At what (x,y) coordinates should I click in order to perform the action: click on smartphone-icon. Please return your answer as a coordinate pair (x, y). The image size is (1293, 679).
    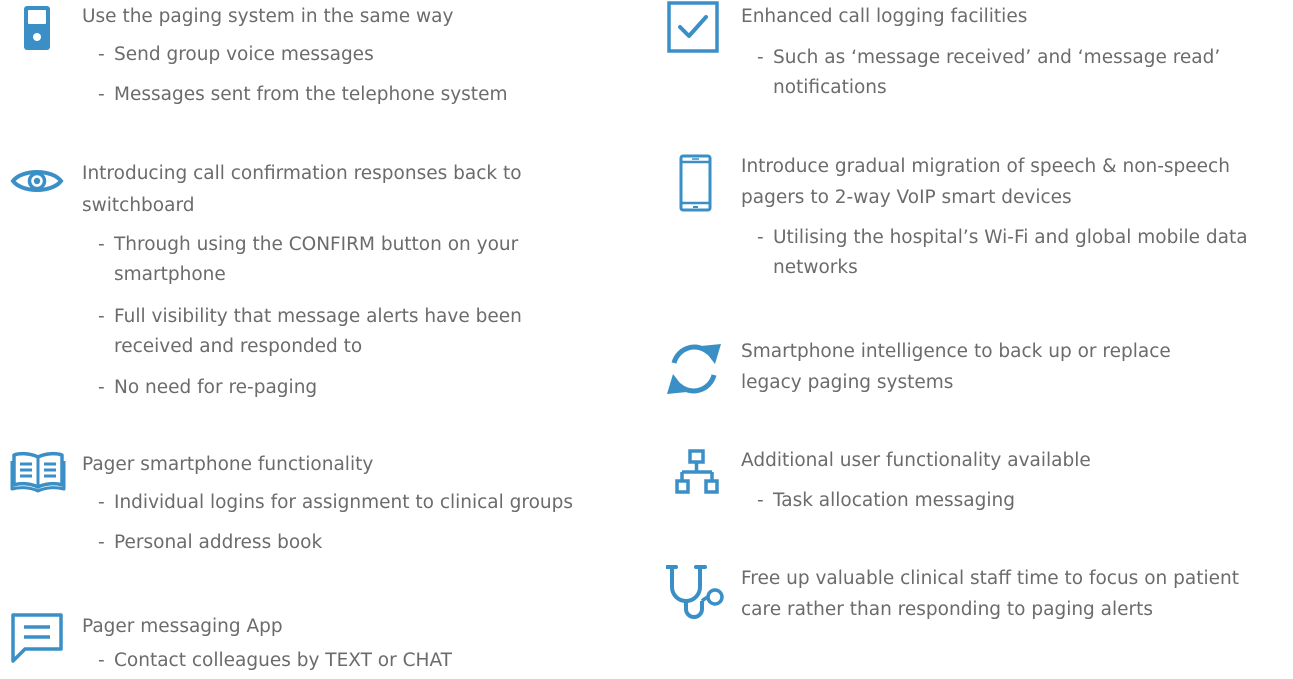
    Looking at the image, I should click on (695, 183).